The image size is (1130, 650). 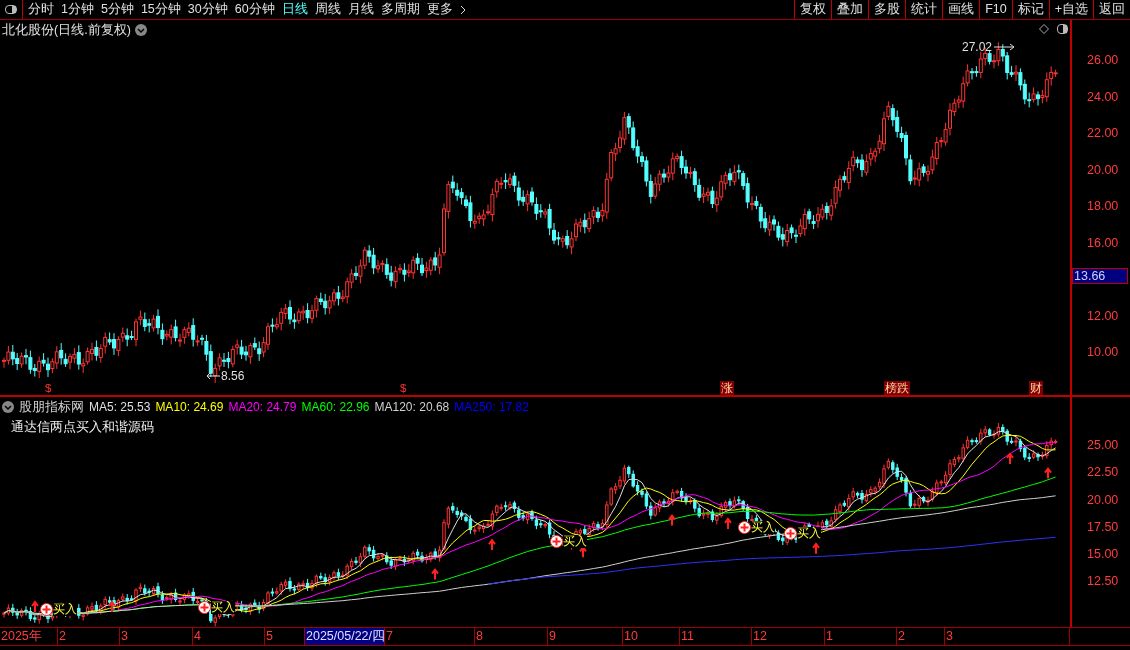 What do you see at coordinates (262, 408) in the screenshot?
I see `ma-legend-label: MA20: 24.79` at bounding box center [262, 408].